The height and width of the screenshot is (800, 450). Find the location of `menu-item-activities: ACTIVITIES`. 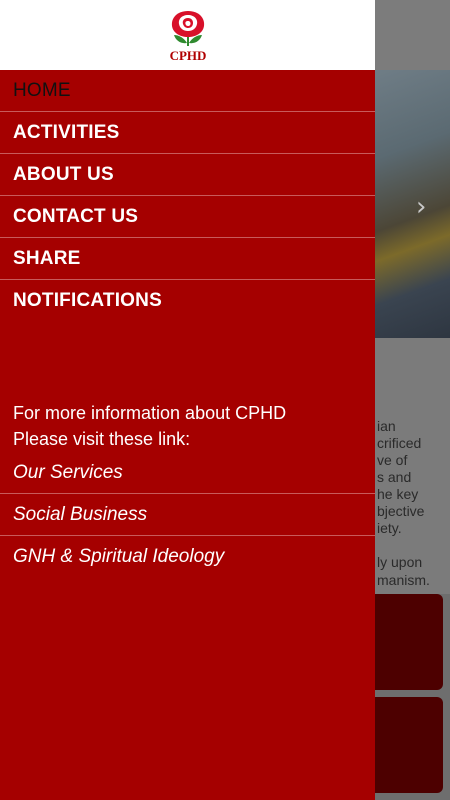

menu-item-activities: ACTIVITIES is located at coordinates (187, 133).